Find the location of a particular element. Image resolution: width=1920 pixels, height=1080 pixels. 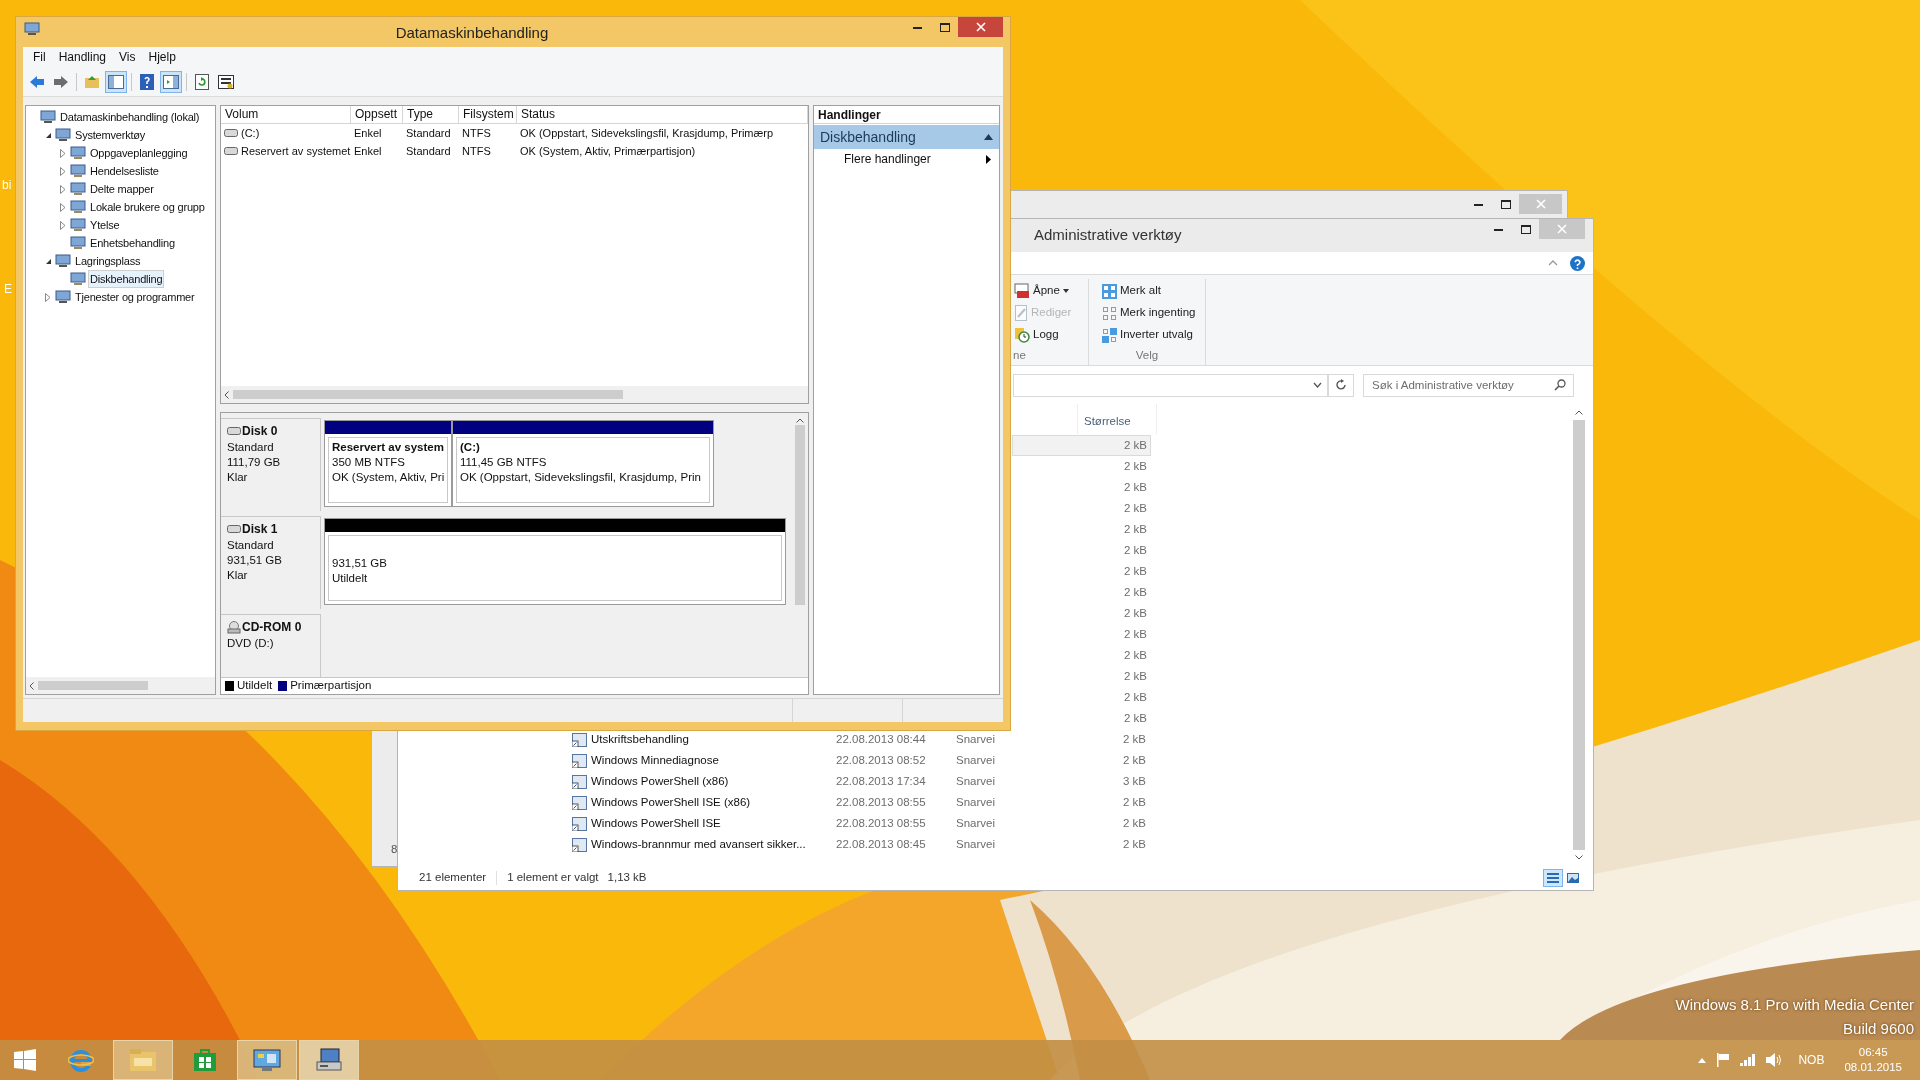

column-header: Størrelse is located at coordinates (1117, 419).